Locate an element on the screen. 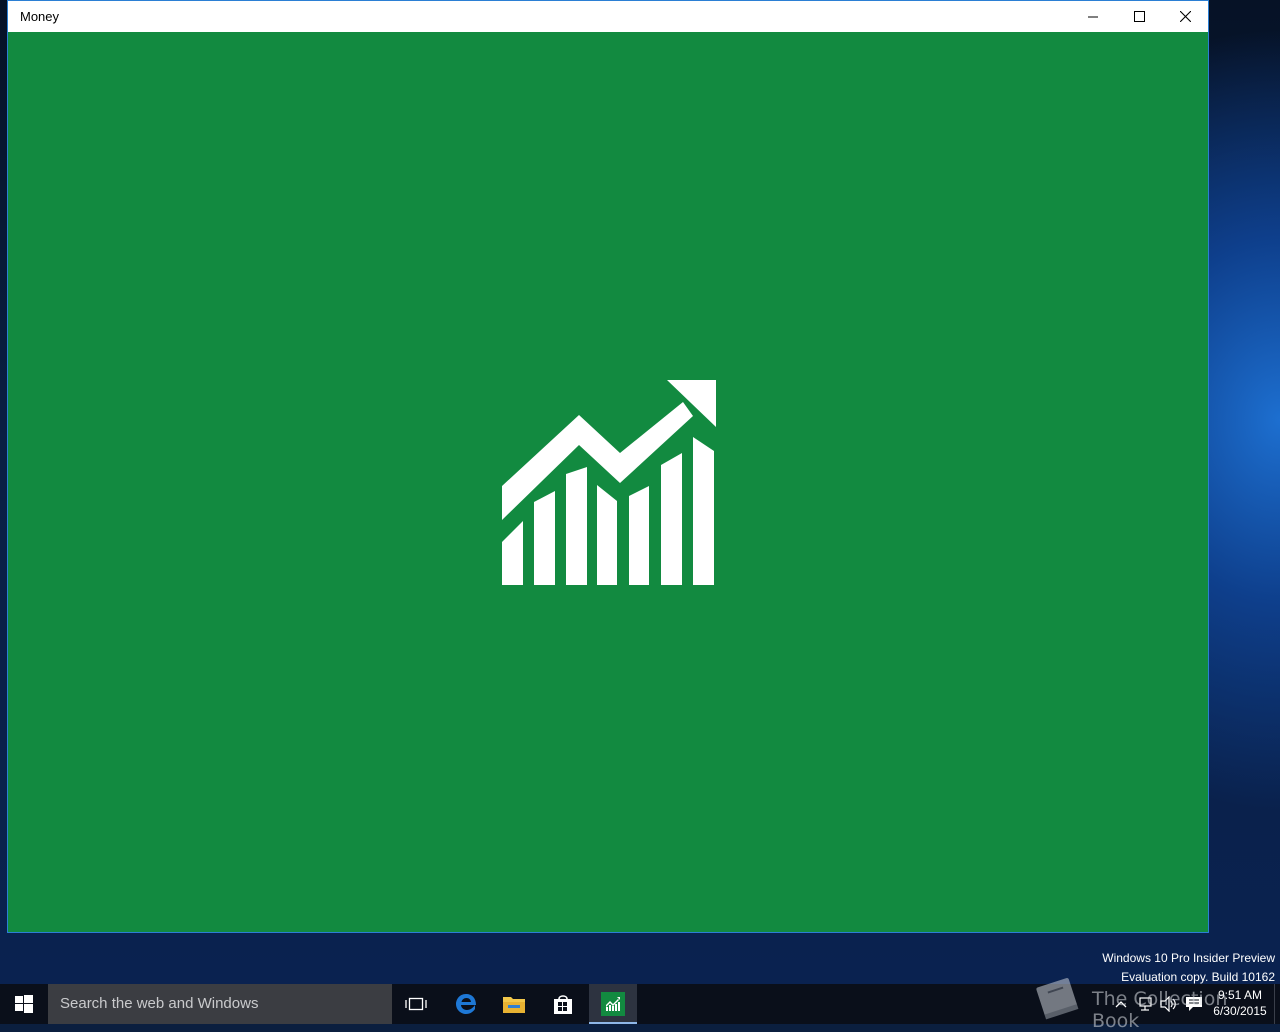 This screenshot has width=1280, height=1032. windows-logo-icon is located at coordinates (24, 1004).